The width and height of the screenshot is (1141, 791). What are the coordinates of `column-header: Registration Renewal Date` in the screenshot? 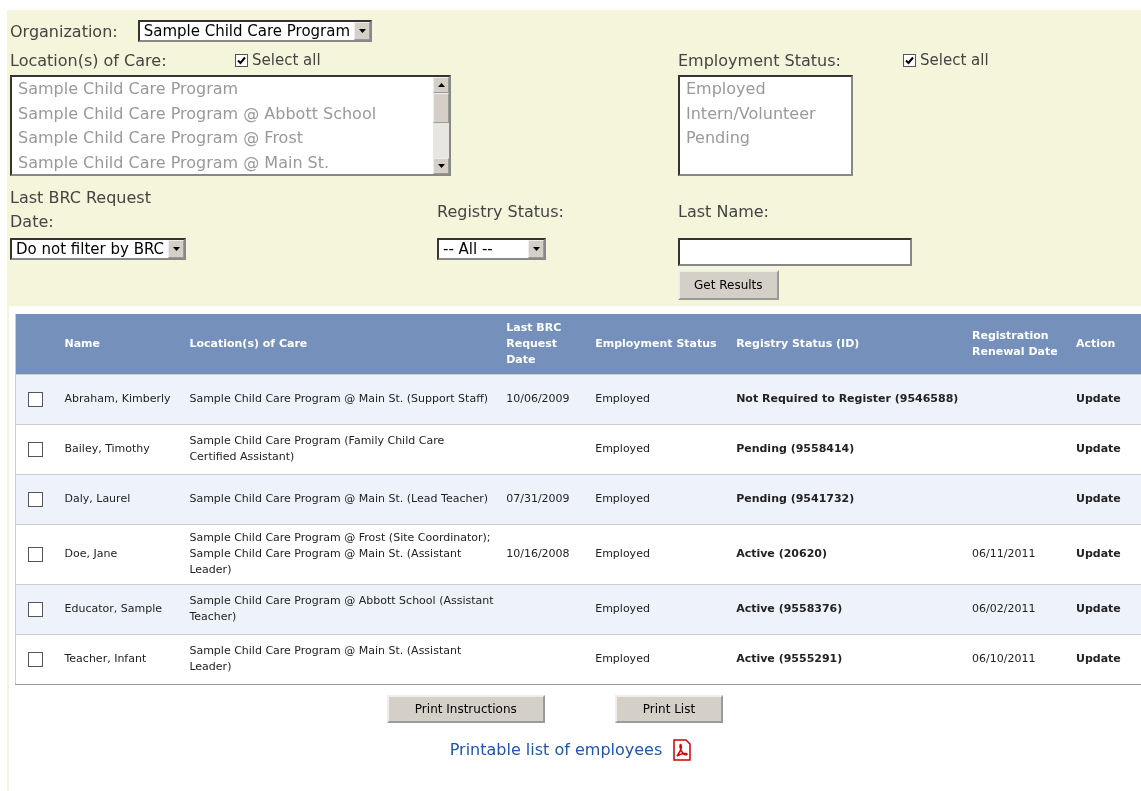 It's located at (1015, 343).